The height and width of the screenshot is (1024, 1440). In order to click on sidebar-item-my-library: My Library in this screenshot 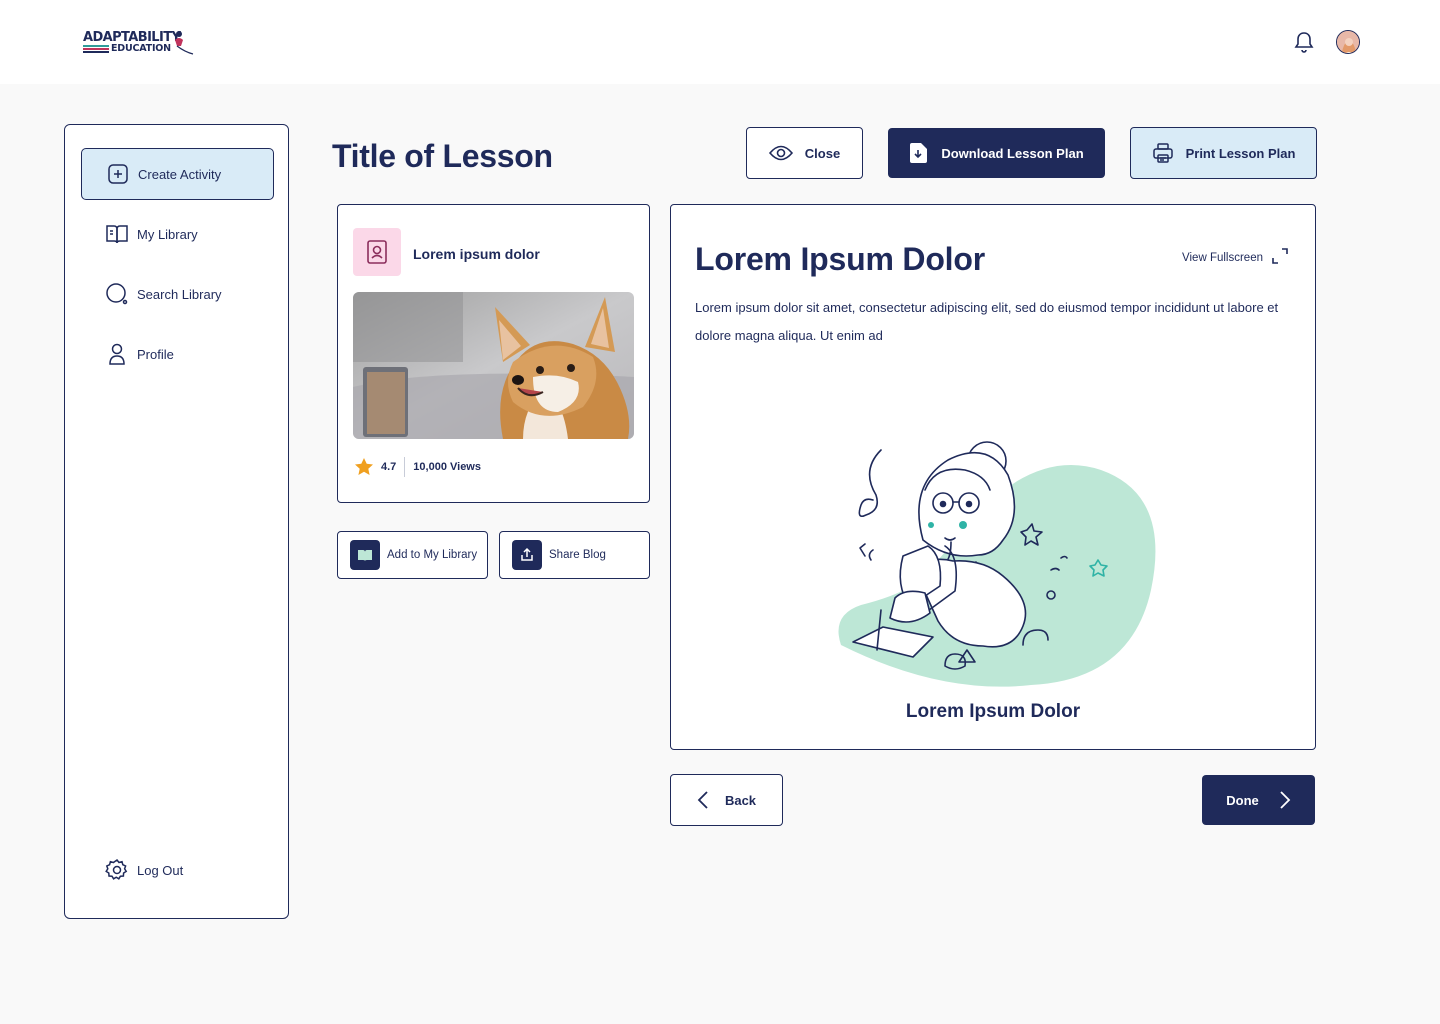, I will do `click(177, 234)`.